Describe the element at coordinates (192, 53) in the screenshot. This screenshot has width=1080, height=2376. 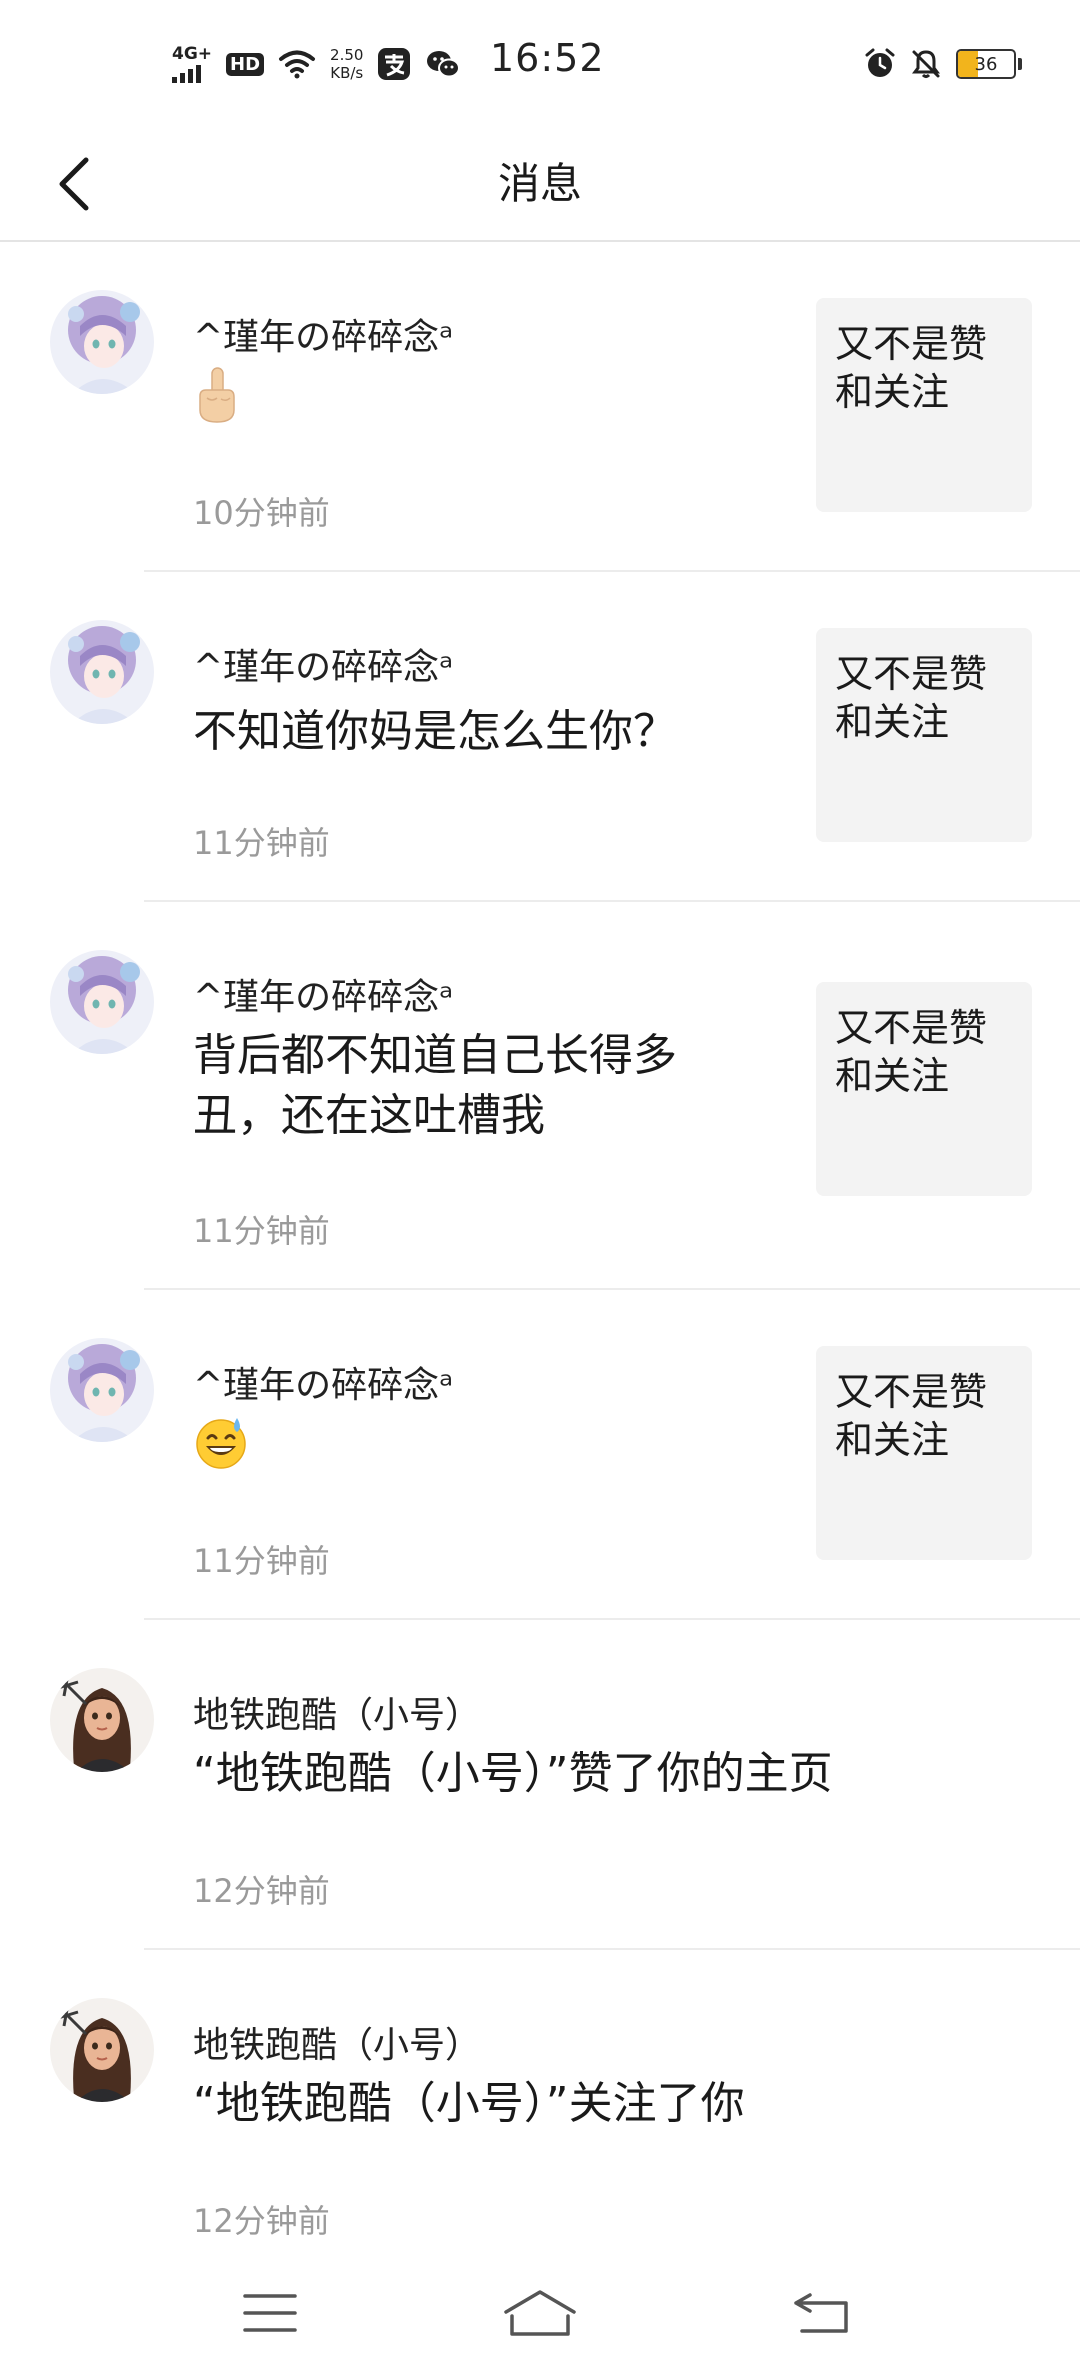
I see `network-type: 4G+` at that location.